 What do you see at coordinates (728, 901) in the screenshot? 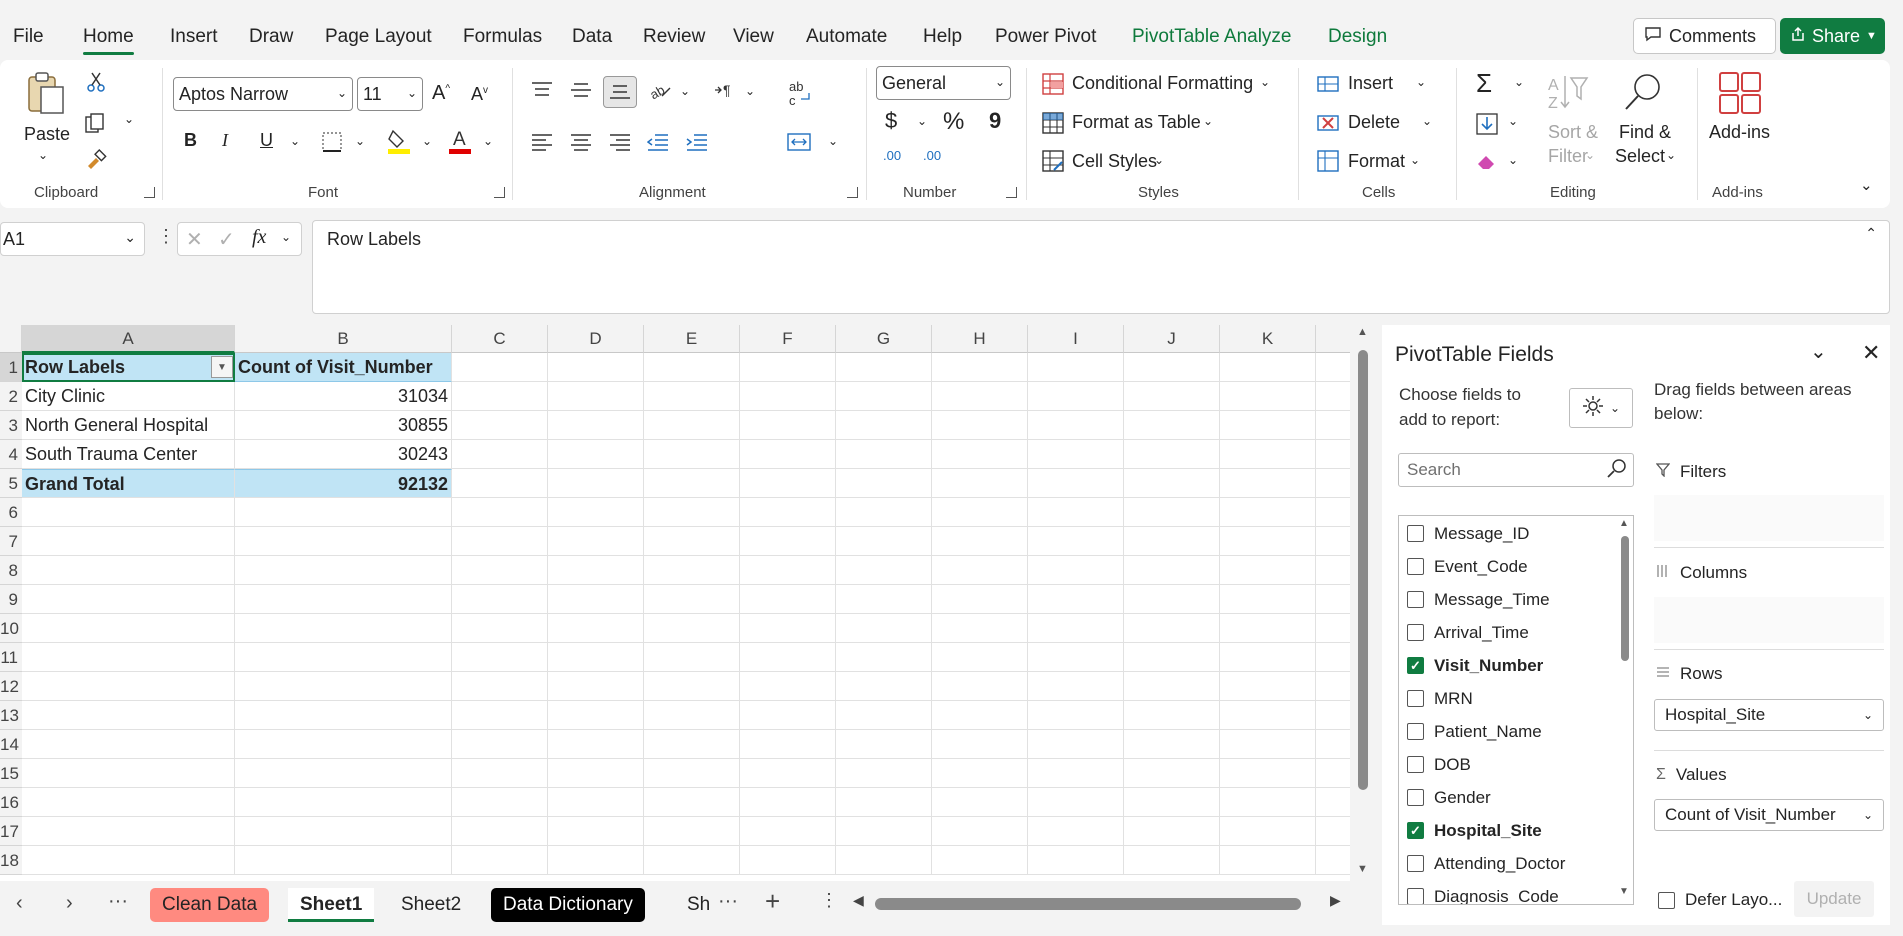
I see `more-sheets-icon: ···` at bounding box center [728, 901].